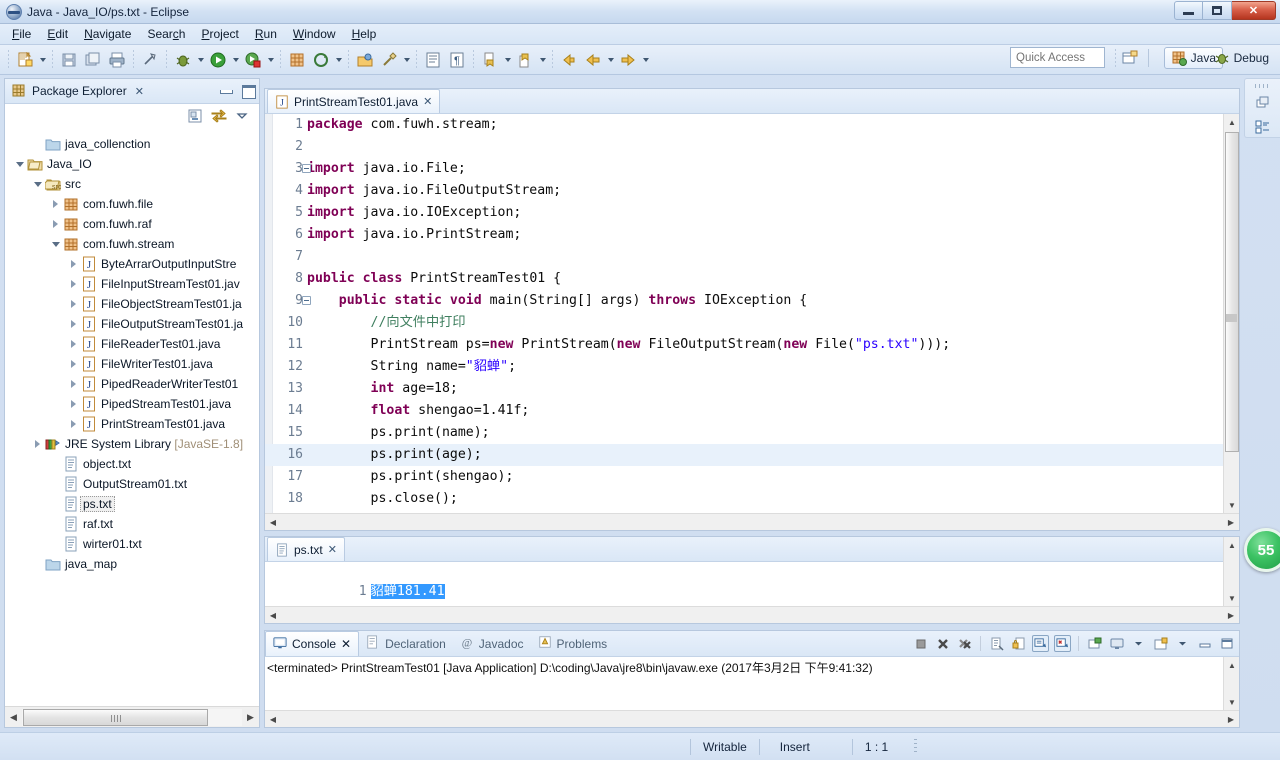  What do you see at coordinates (338, 60) in the screenshot?
I see `open-type-dropdown` at bounding box center [338, 60].